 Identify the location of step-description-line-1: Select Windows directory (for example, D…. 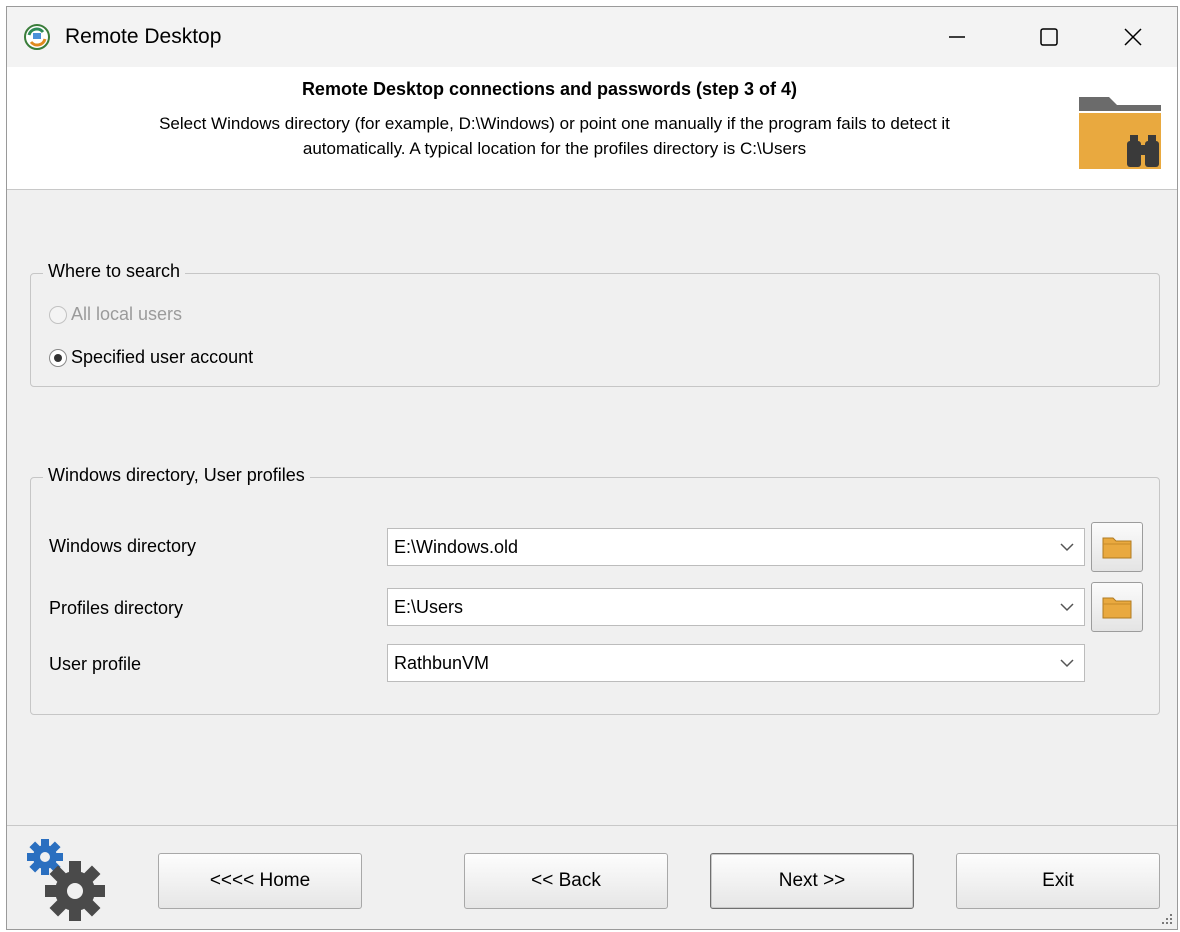
(554, 123).